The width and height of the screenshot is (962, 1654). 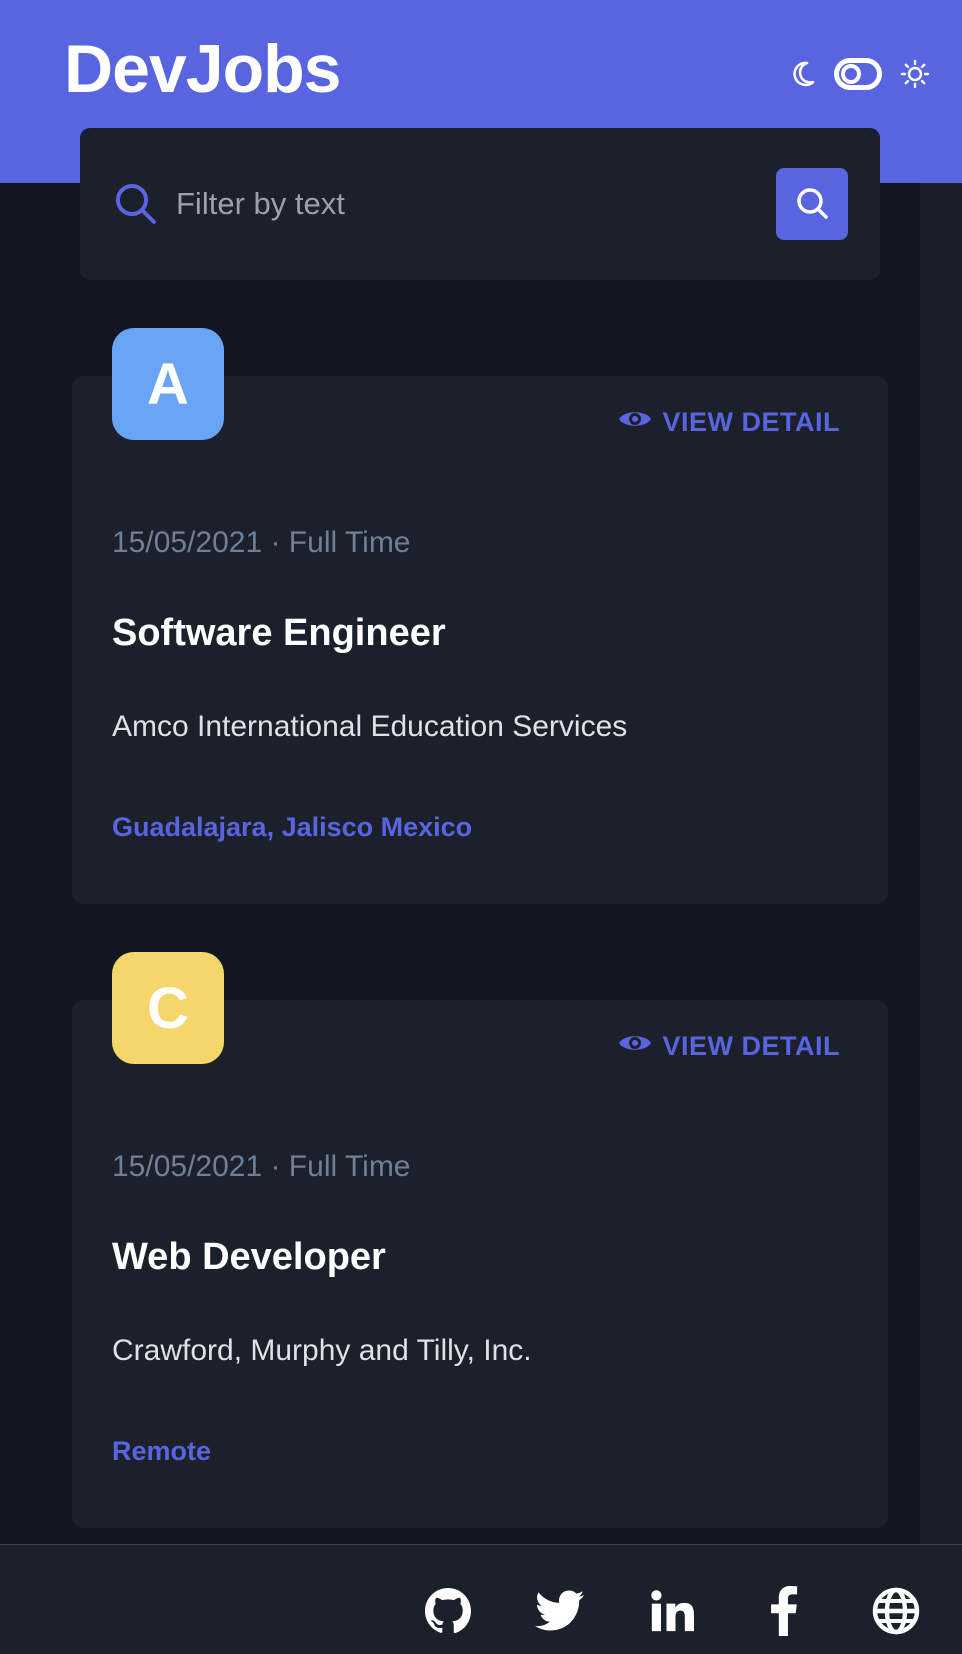 What do you see at coordinates (202, 69) in the screenshot?
I see `app-logo: DevJobs` at bounding box center [202, 69].